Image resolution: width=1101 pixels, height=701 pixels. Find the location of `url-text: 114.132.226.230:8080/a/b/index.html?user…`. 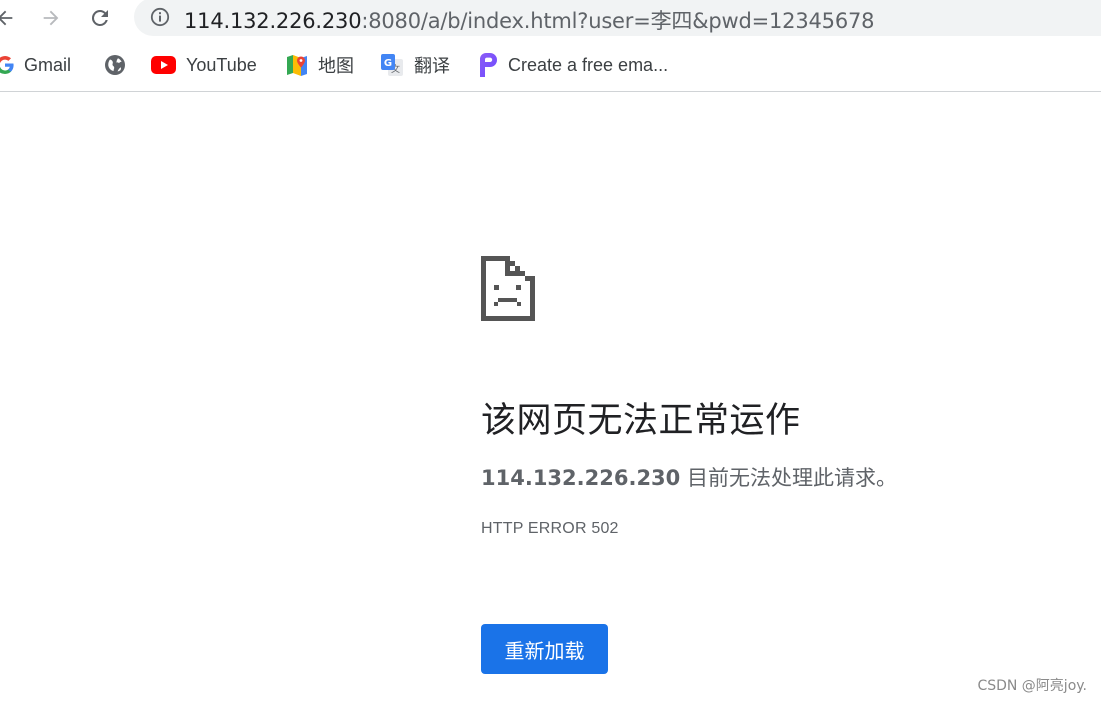

url-text: 114.132.226.230:8080/a/b/index.html?user… is located at coordinates (529, 20).